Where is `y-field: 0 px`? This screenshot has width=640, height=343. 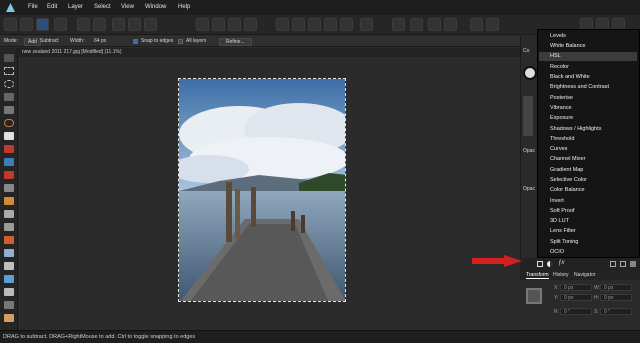
y-field: 0 px is located at coordinates (576, 297).